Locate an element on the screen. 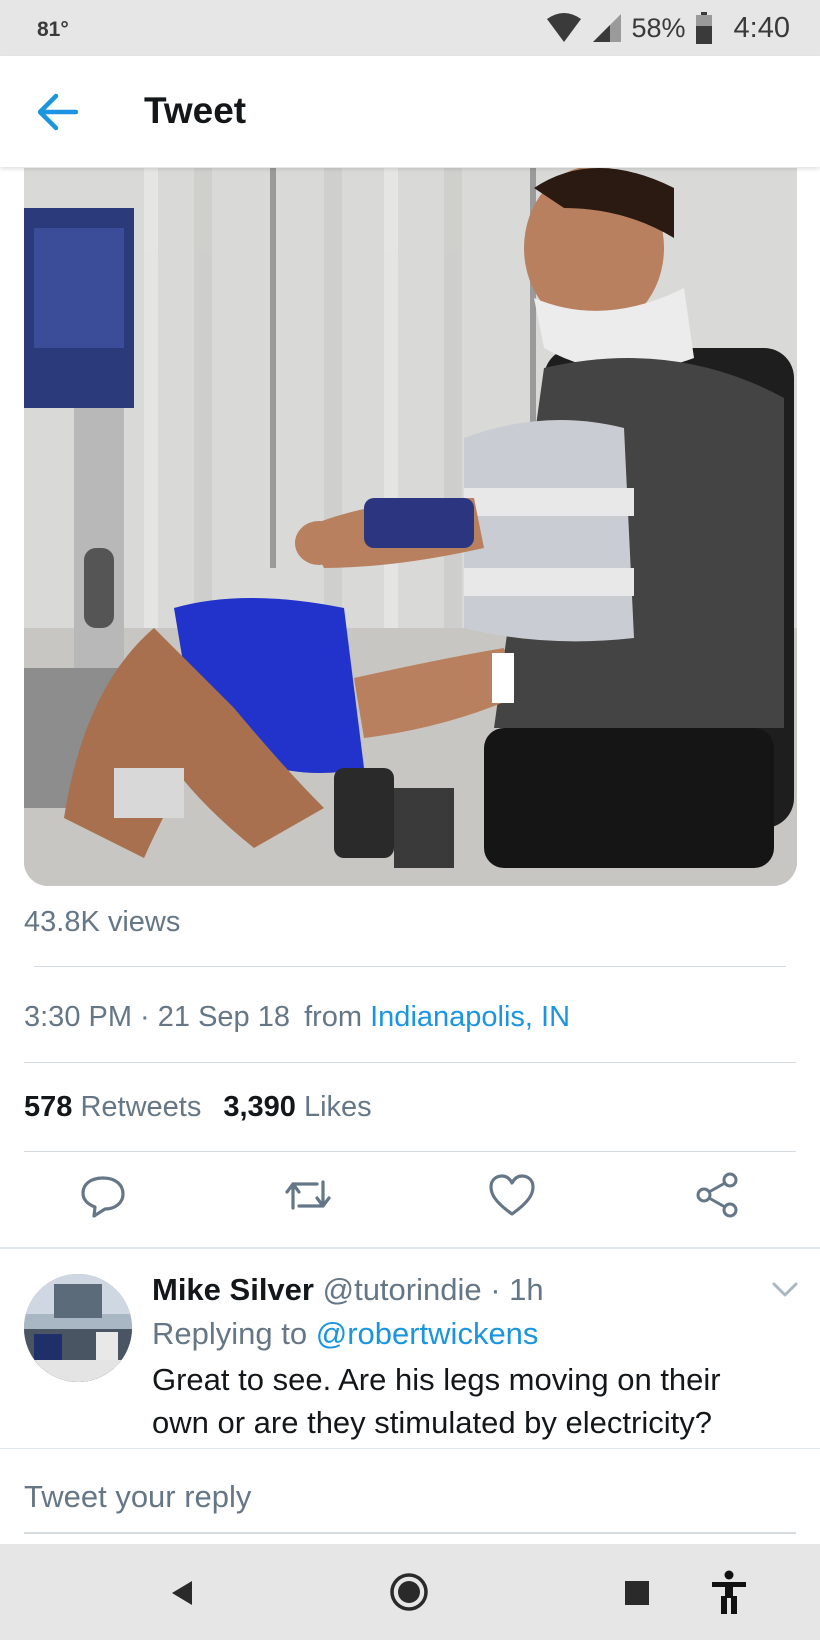 The image size is (820, 1640). system-nav-bar is located at coordinates (410, 1592).